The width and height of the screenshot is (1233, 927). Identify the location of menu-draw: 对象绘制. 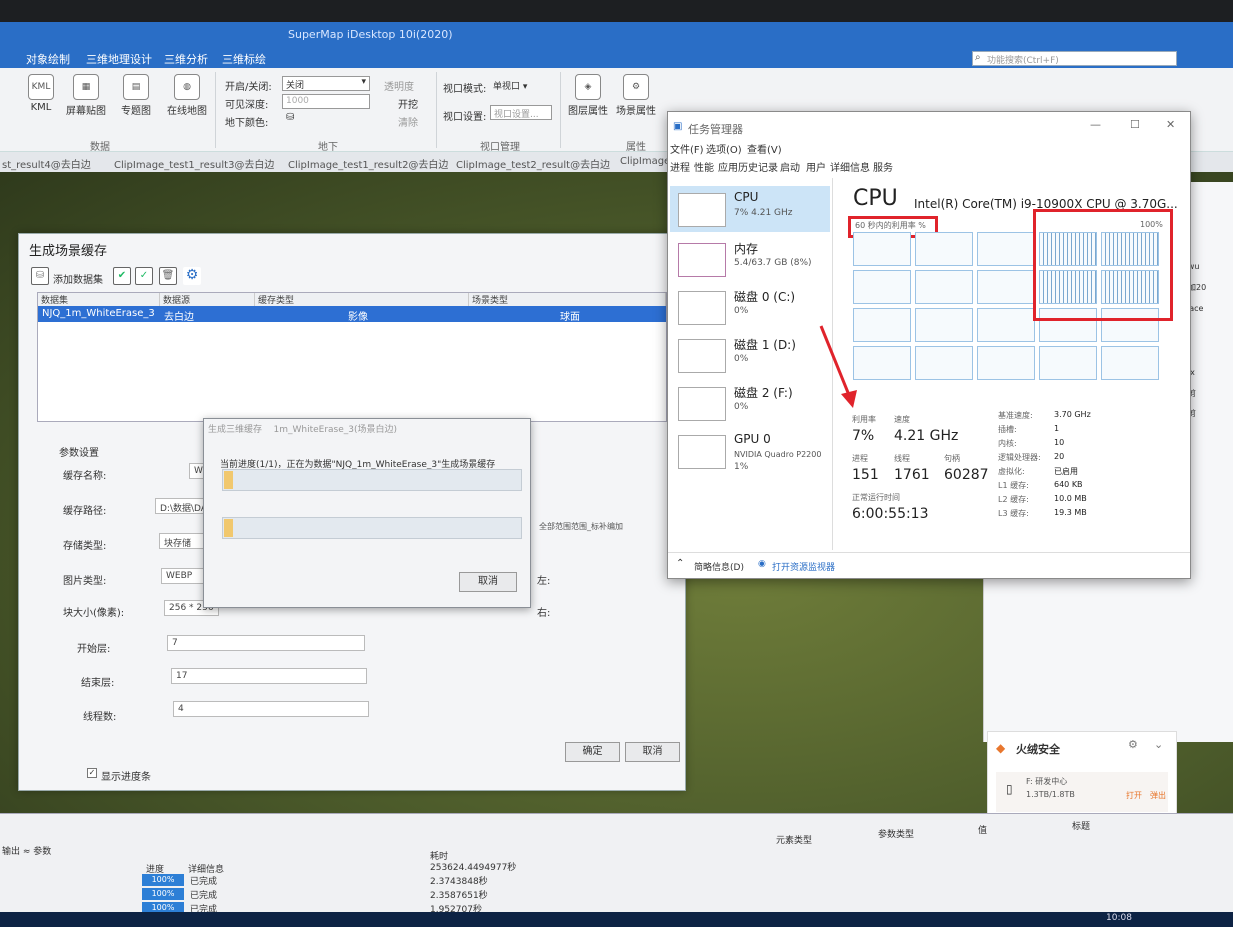
(48, 59).